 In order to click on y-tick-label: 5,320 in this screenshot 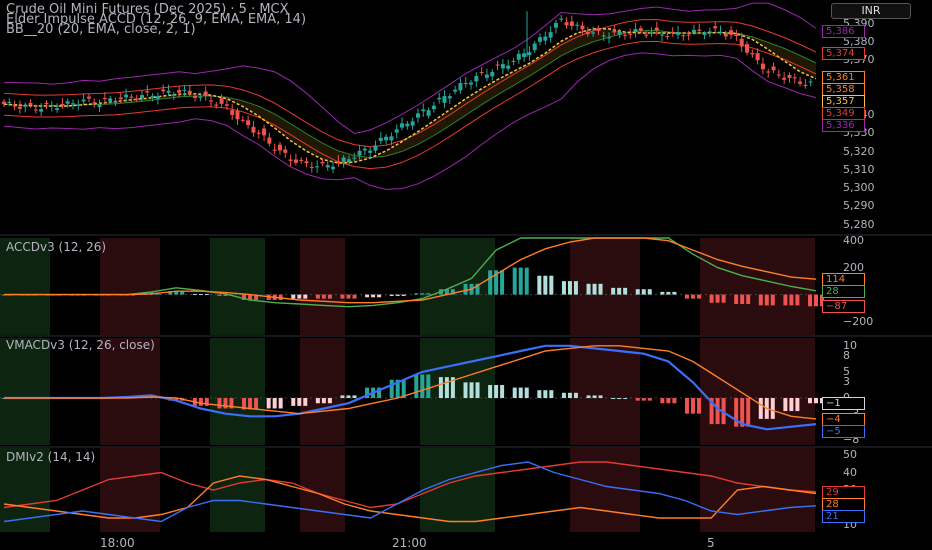, I will do `click(859, 151)`.